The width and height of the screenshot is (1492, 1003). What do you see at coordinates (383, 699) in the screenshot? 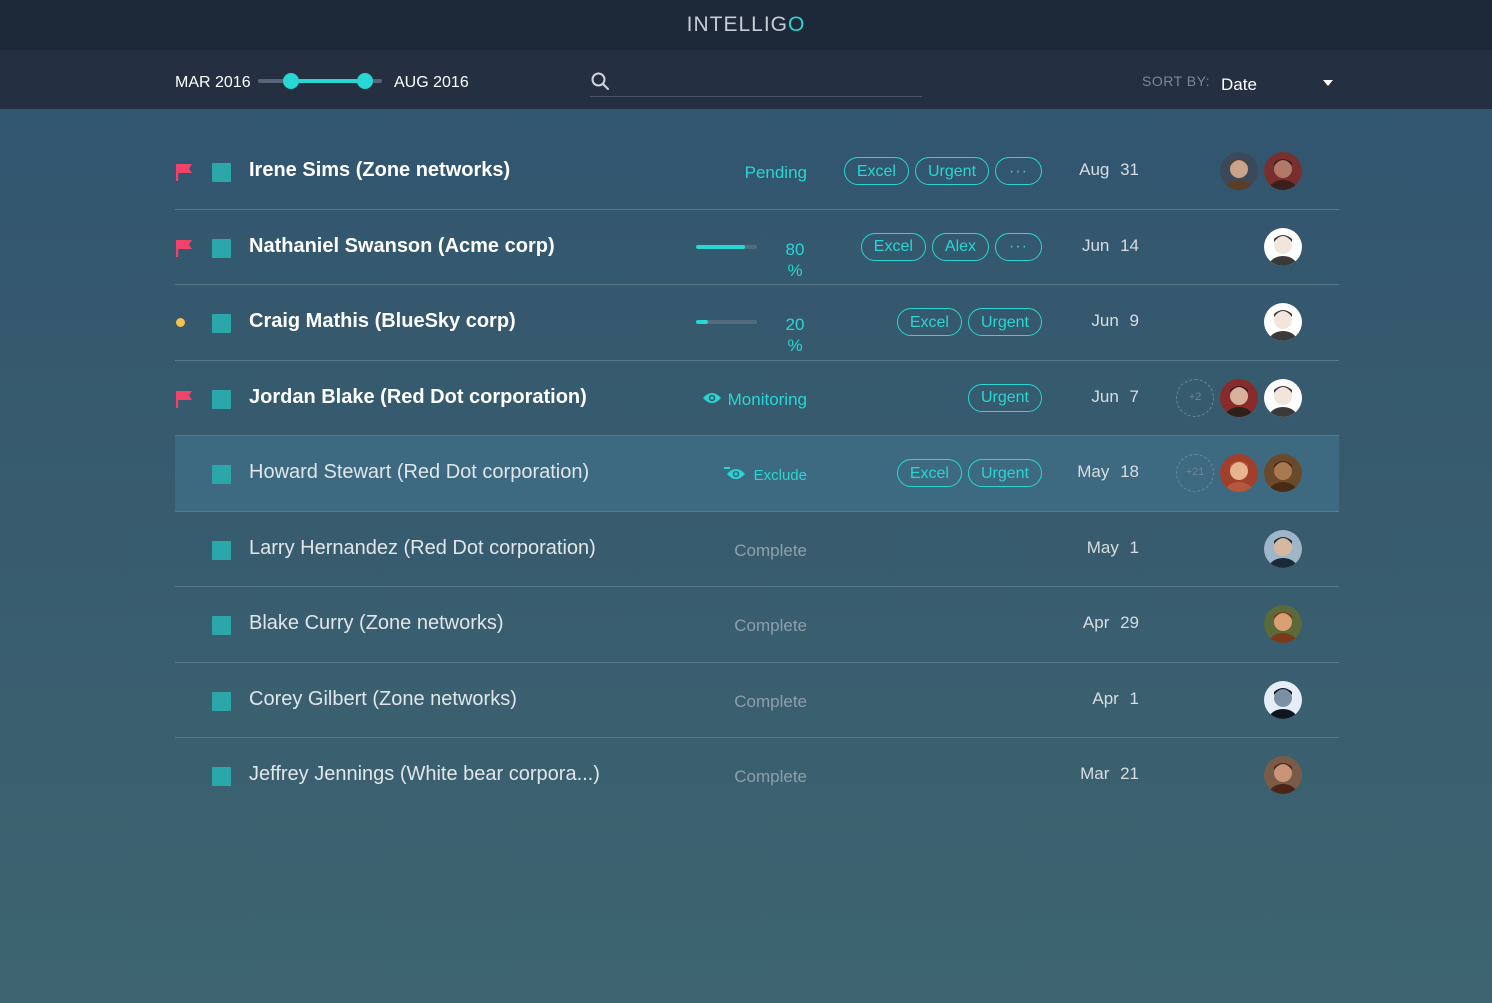
I see `row-title: Corey Gilbert (Zone networks)` at bounding box center [383, 699].